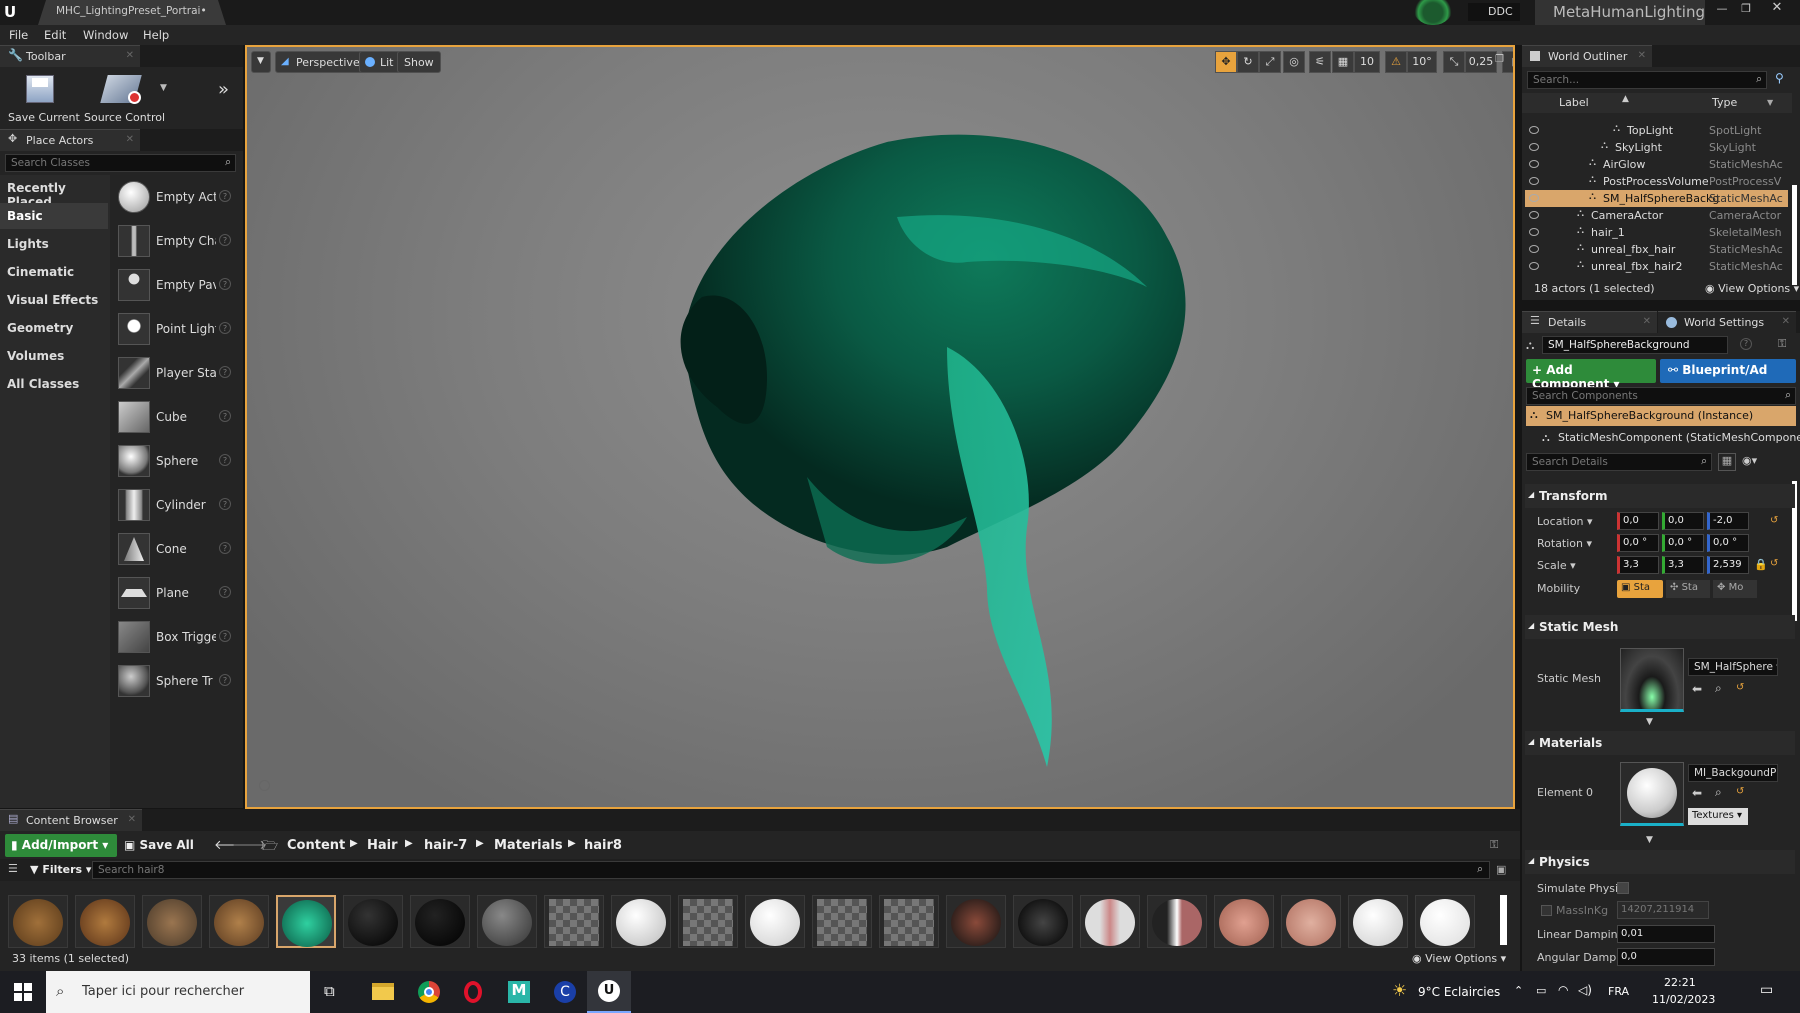 This screenshot has height=1013, width=1800. What do you see at coordinates (163, 88) in the screenshot?
I see `chevron-down-icon: ▼` at bounding box center [163, 88].